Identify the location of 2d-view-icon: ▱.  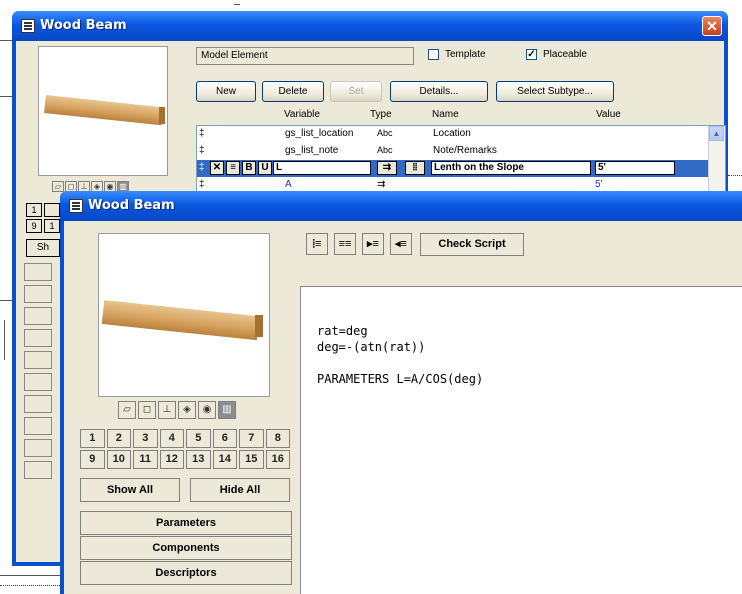
(127, 410).